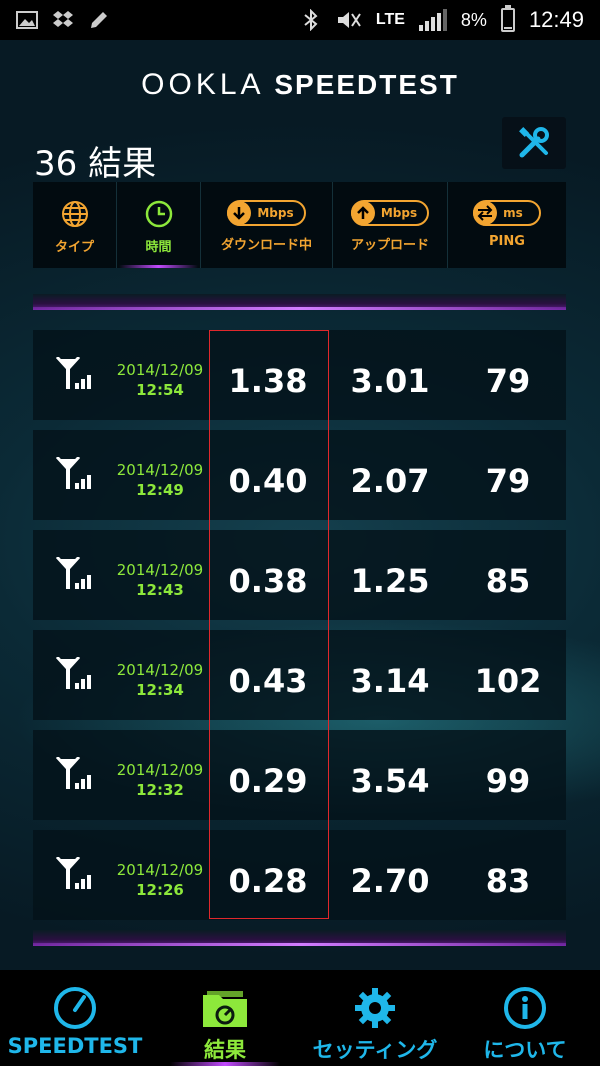  What do you see at coordinates (268, 581) in the screenshot?
I see `download-value: 0.38` at bounding box center [268, 581].